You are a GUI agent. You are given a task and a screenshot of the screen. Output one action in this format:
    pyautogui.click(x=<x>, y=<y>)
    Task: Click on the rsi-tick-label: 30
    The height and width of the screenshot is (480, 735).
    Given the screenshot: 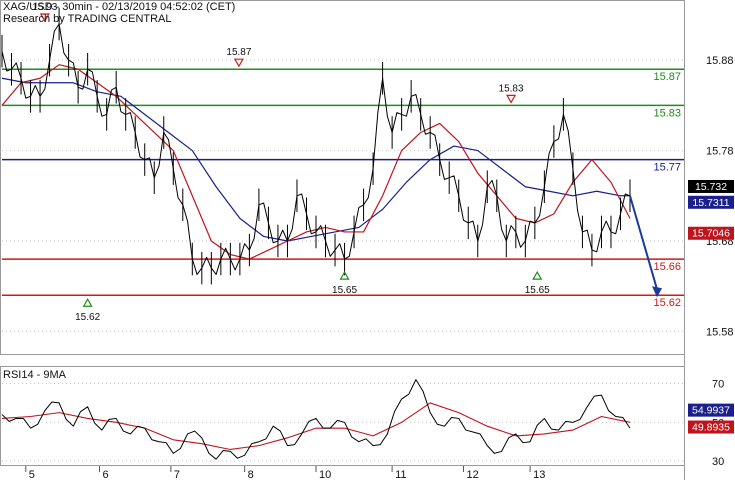 What is the action you would take?
    pyautogui.click(x=718, y=462)
    